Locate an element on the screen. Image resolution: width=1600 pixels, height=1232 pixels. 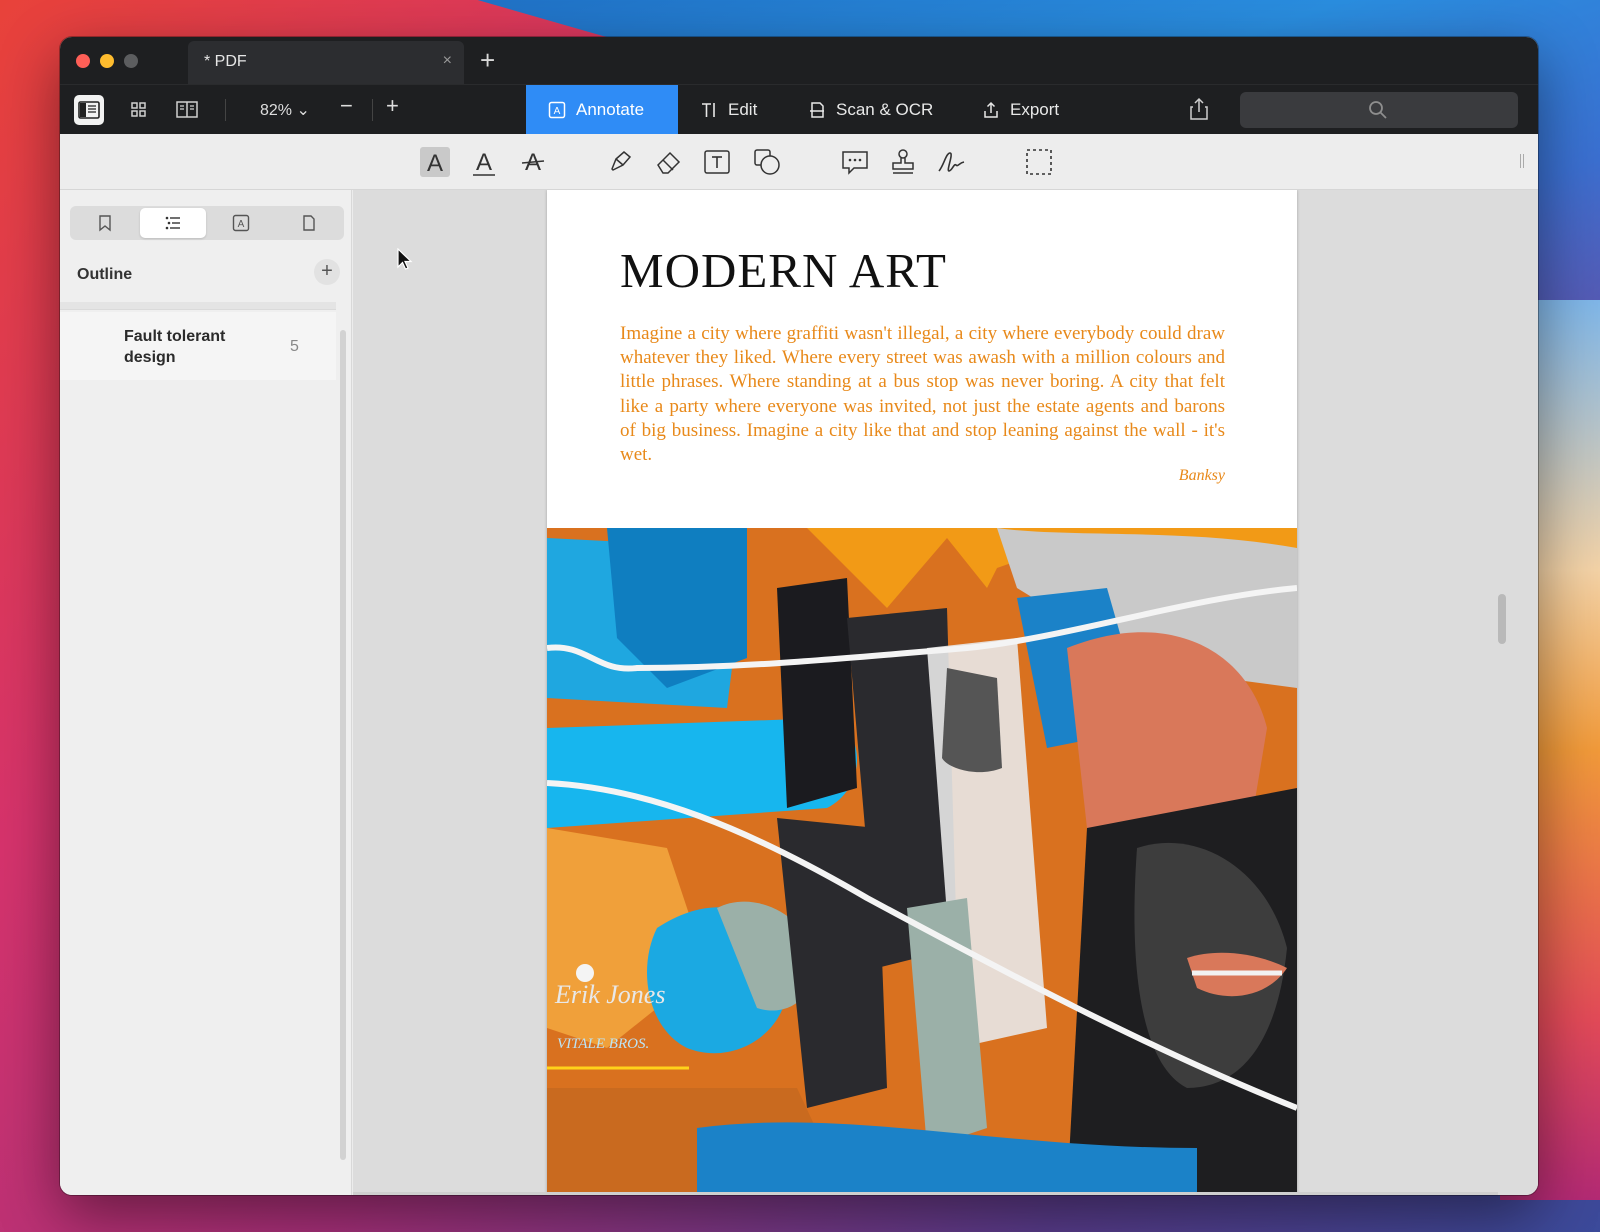
tab-annotate: A Annotate is located at coordinates (602, 110).